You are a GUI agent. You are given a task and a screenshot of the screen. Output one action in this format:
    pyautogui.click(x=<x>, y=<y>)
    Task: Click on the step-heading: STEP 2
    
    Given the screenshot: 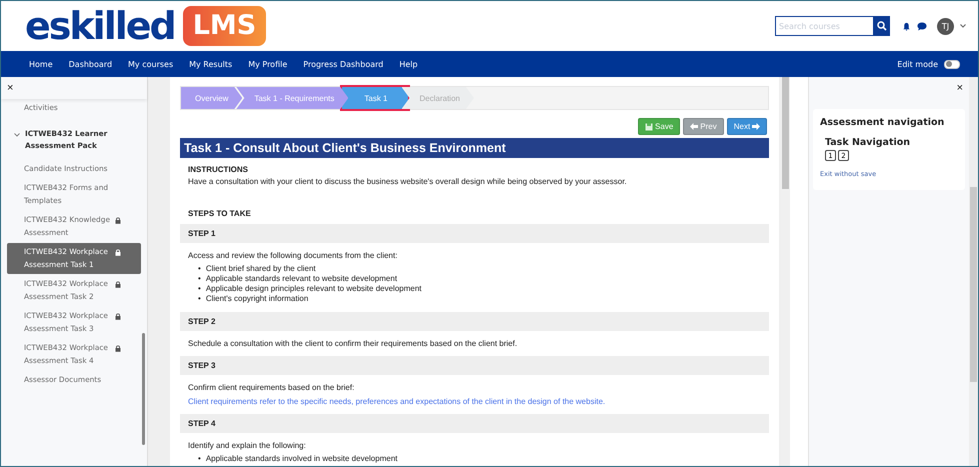 What is the action you would take?
    pyautogui.click(x=475, y=321)
    